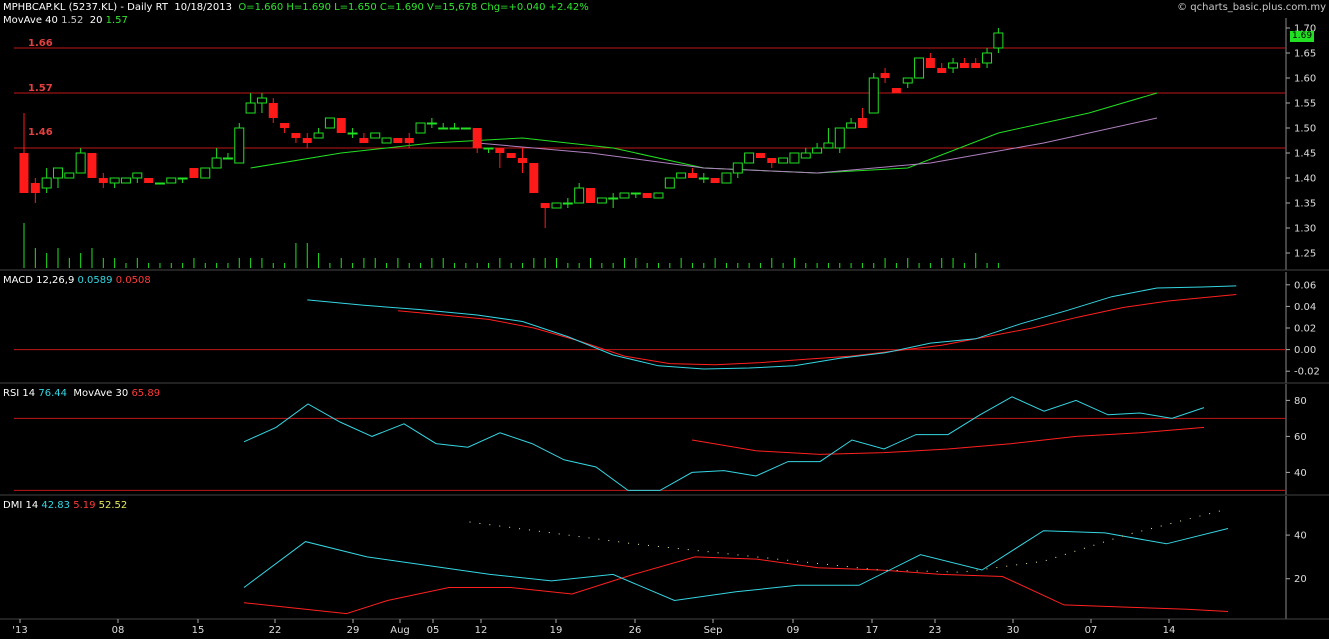 The image size is (1329, 639). Describe the element at coordinates (96, 20) in the screenshot. I see `ma20-label: 20` at that location.